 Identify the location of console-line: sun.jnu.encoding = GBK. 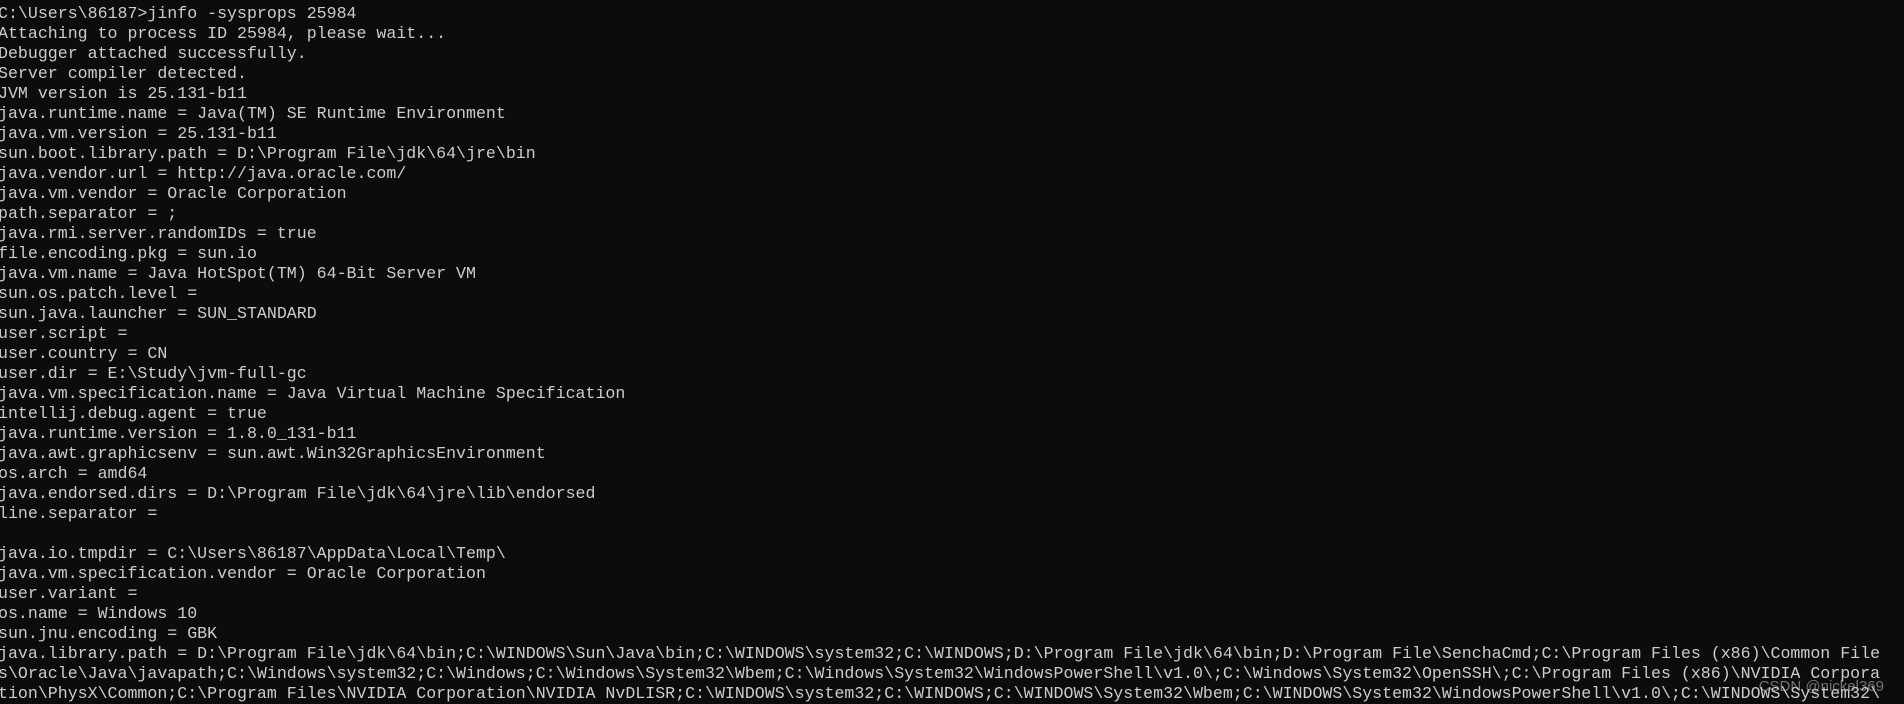
(109, 633).